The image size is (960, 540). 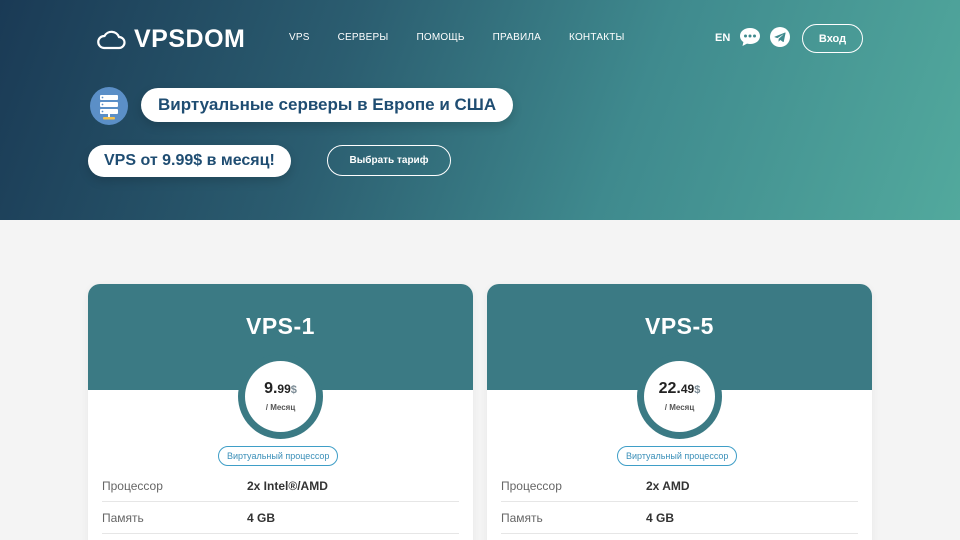 What do you see at coordinates (471, 37) in the screenshot?
I see `main-nav: VPS СЕРВЕРЫ ПОМОЩЬ ПРАВИЛА КОНТАКТЫ` at bounding box center [471, 37].